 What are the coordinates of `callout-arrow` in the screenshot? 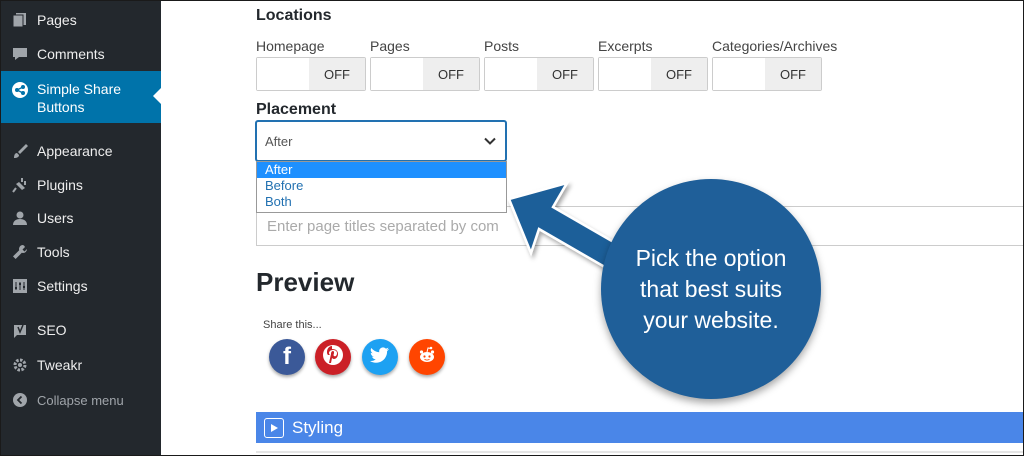 It's located at (576, 231).